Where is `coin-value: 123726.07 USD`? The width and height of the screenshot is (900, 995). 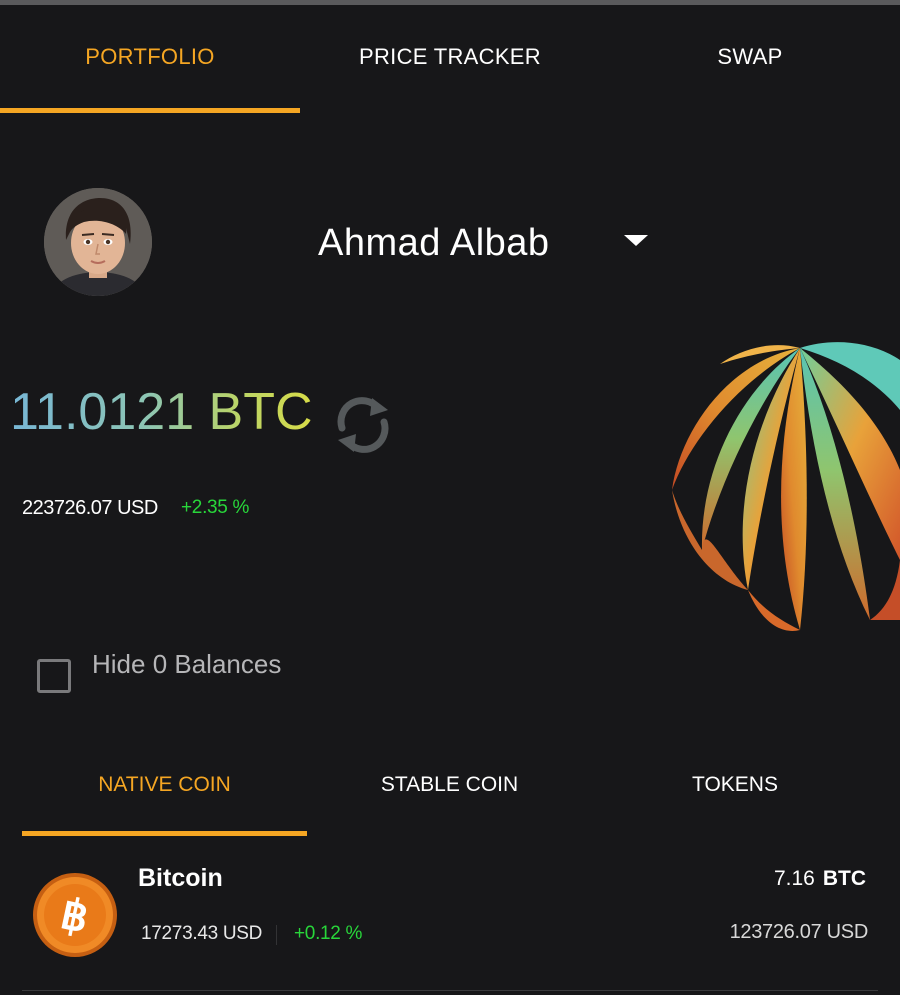
coin-value: 123726.07 USD is located at coordinates (799, 932).